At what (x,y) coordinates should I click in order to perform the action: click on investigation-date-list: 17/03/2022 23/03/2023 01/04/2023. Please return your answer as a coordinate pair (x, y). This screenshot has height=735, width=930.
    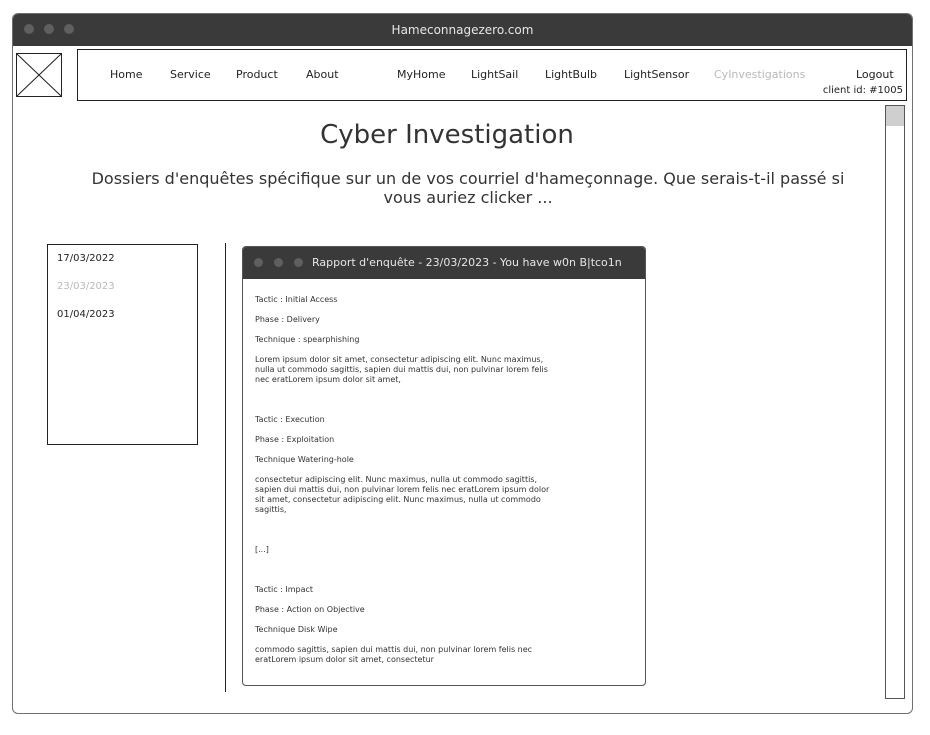
    Looking at the image, I should click on (122, 344).